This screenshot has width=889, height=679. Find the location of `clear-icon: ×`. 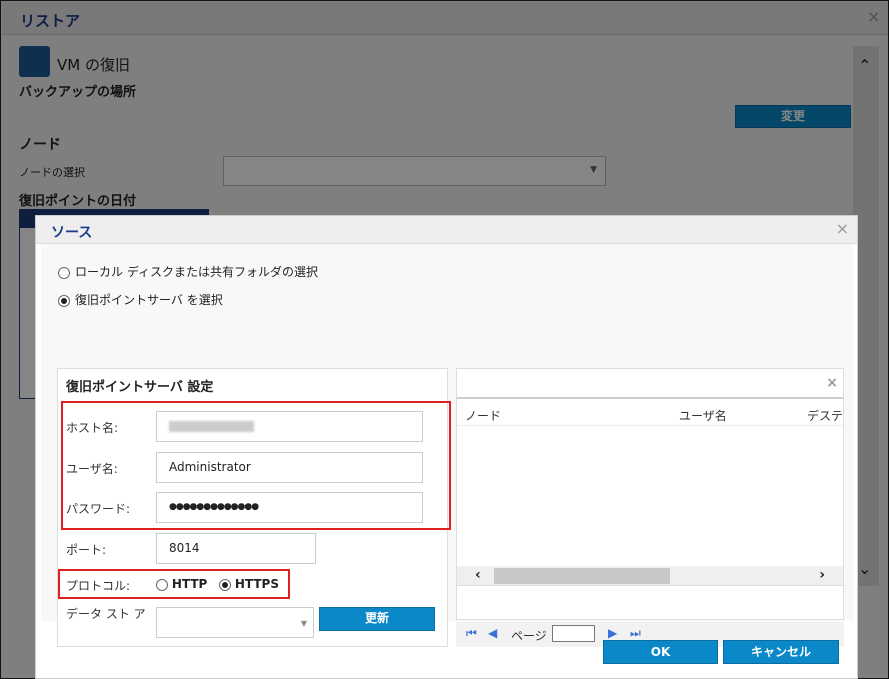

clear-icon: × is located at coordinates (832, 383).